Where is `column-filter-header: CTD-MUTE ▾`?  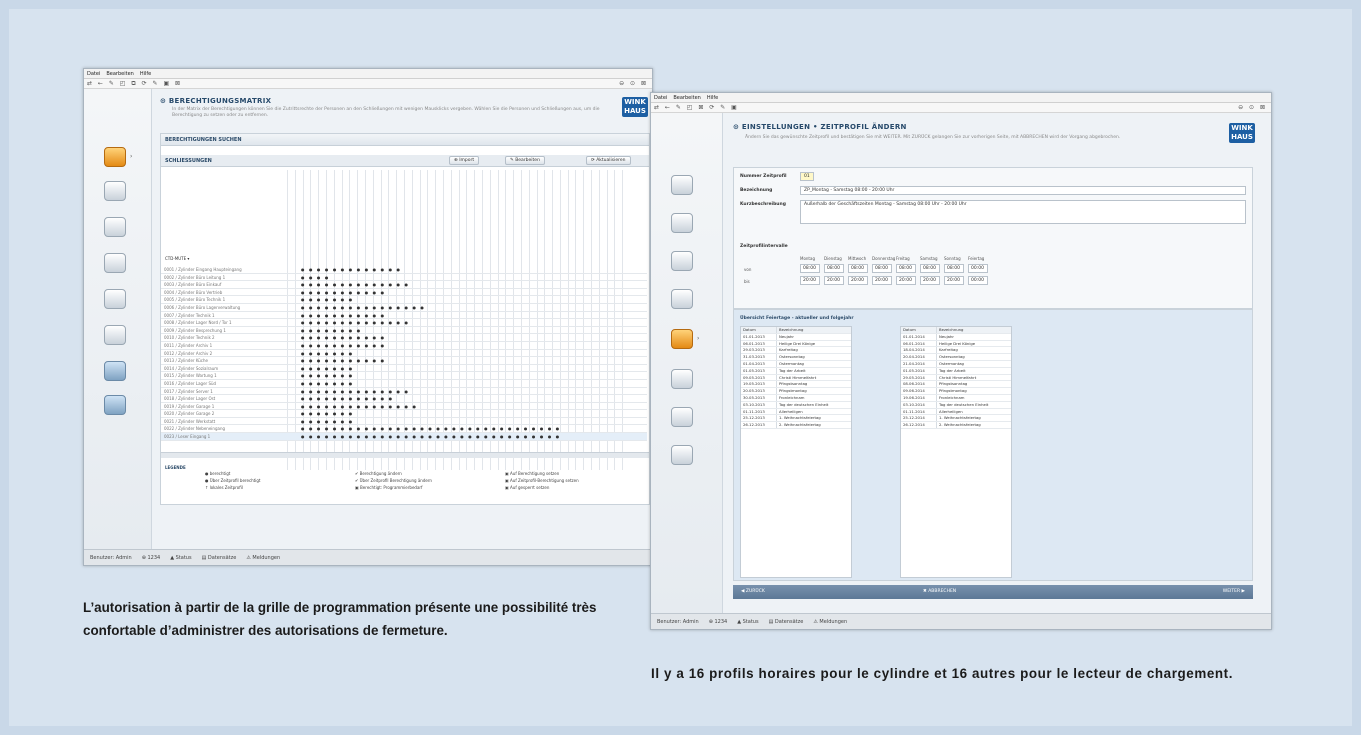
column-filter-header: CTD-MUTE ▾ is located at coordinates (177, 258).